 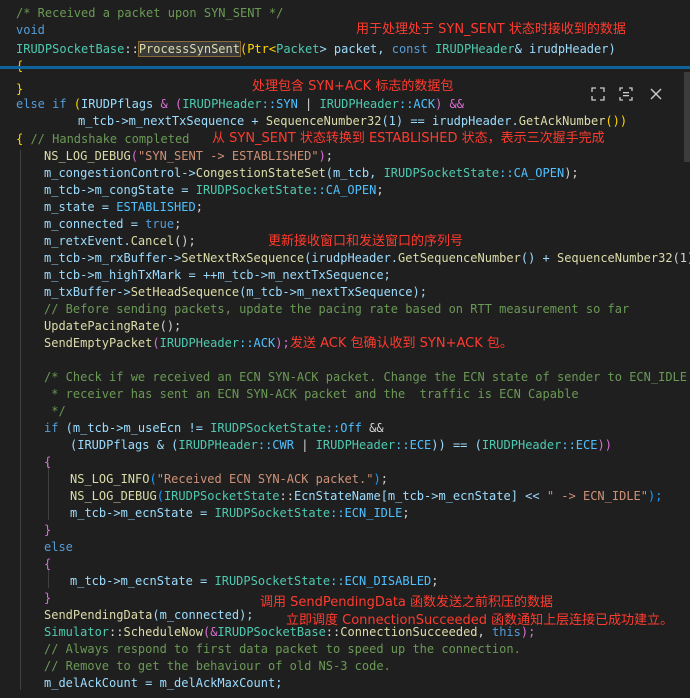 I want to click on const-value: ::ECN_IDLE, so click(x=366, y=513).